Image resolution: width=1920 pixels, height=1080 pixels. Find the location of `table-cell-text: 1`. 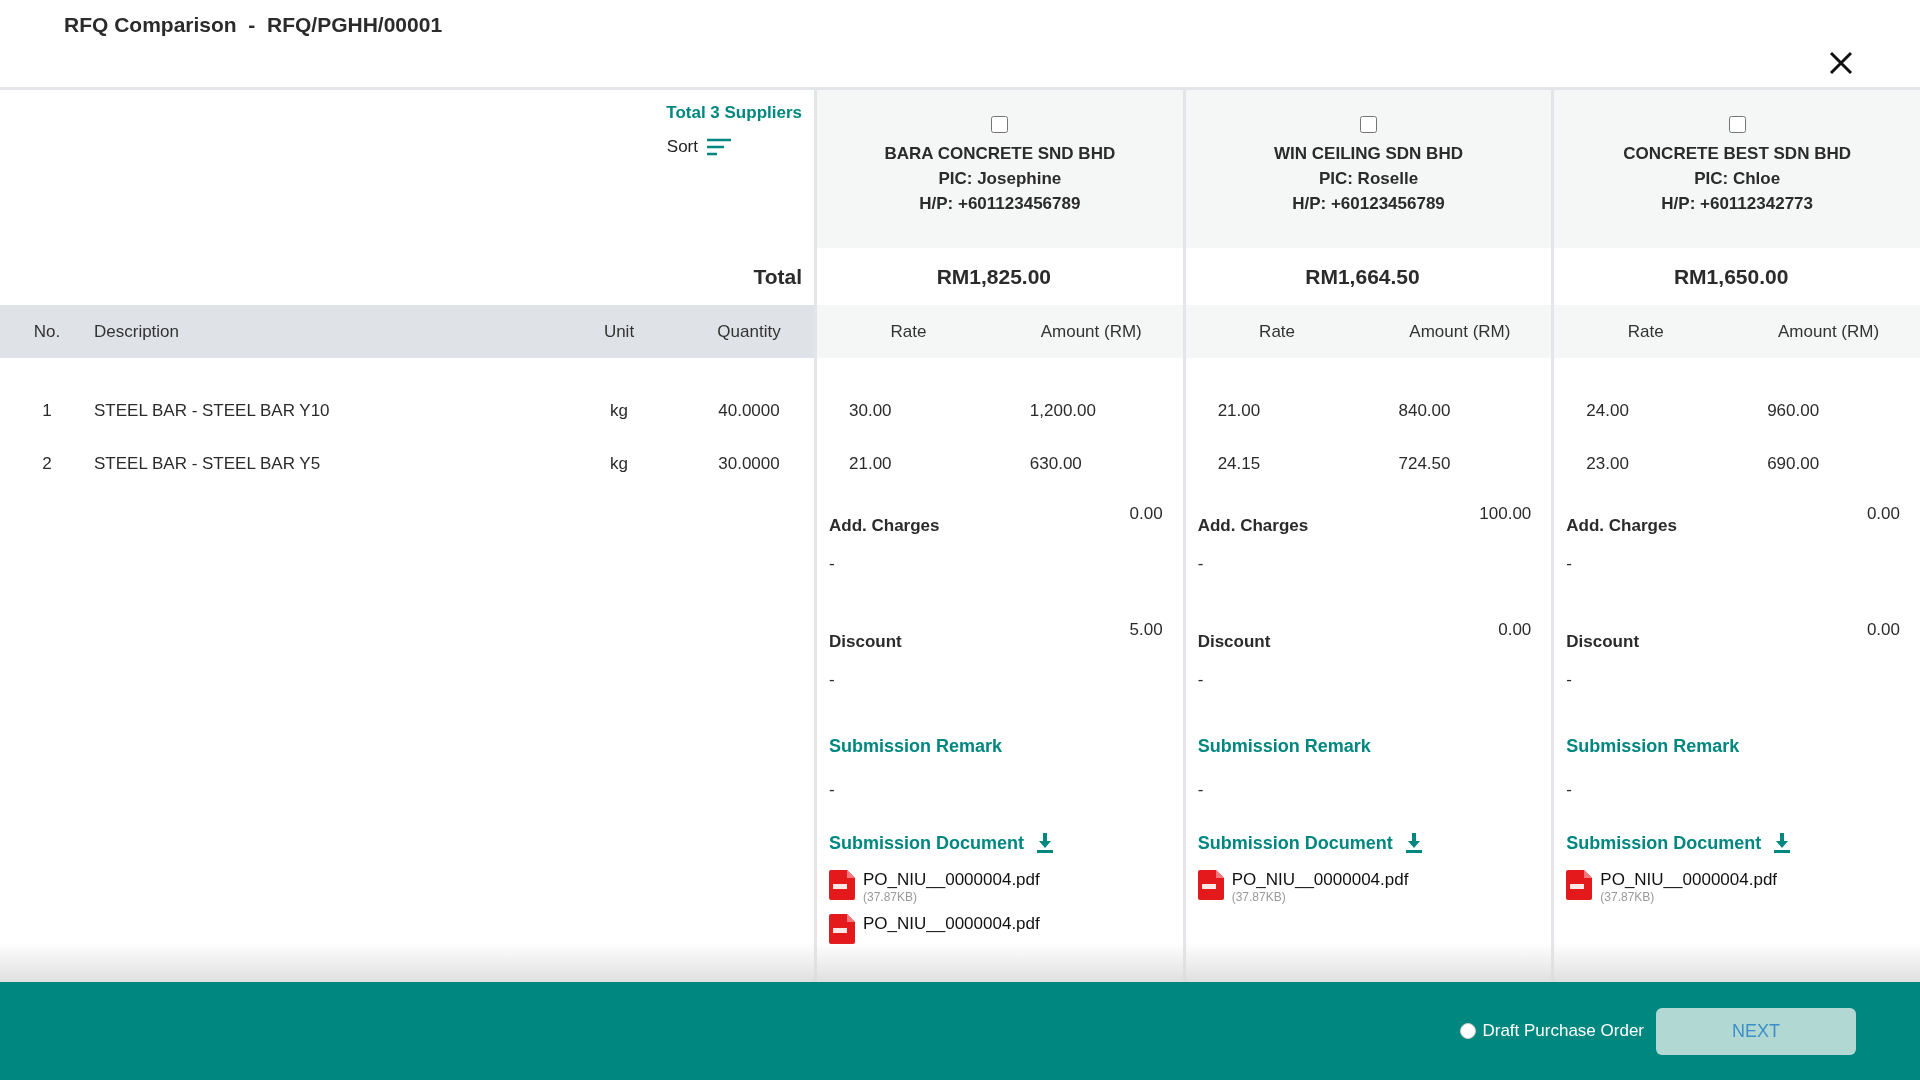

table-cell-text: 1 is located at coordinates (47, 410).